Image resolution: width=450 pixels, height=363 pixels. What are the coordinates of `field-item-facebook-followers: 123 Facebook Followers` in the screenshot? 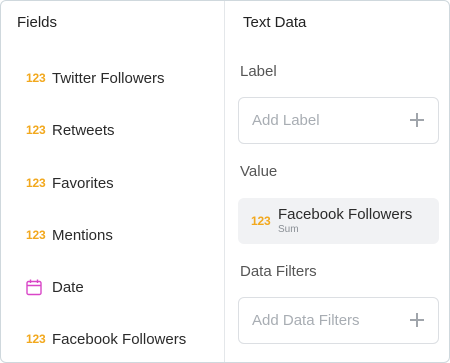 It's located at (106, 339).